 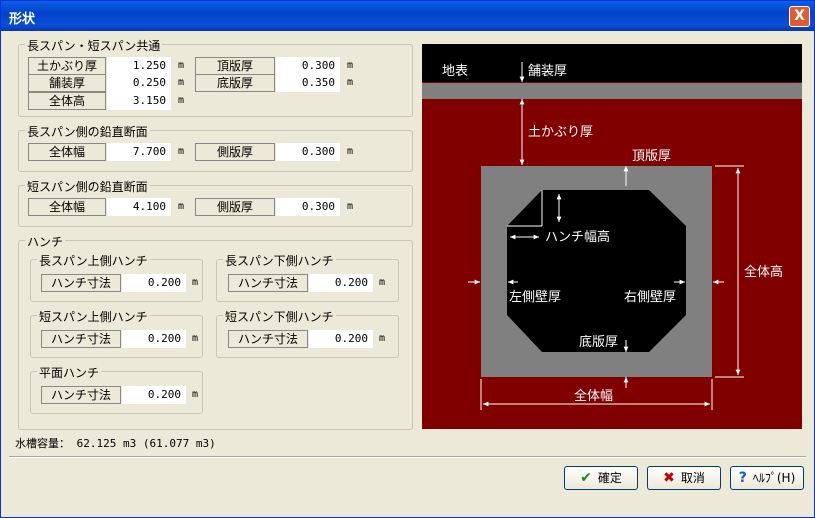 I want to click on pave-label: 舗装厚, so click(x=67, y=83).